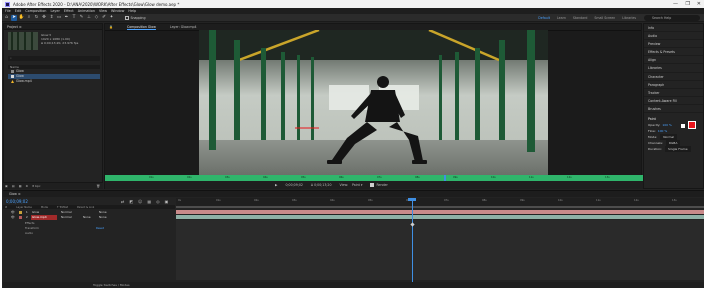  I want to click on layer-parent-dropdown: None, so click(103, 217).